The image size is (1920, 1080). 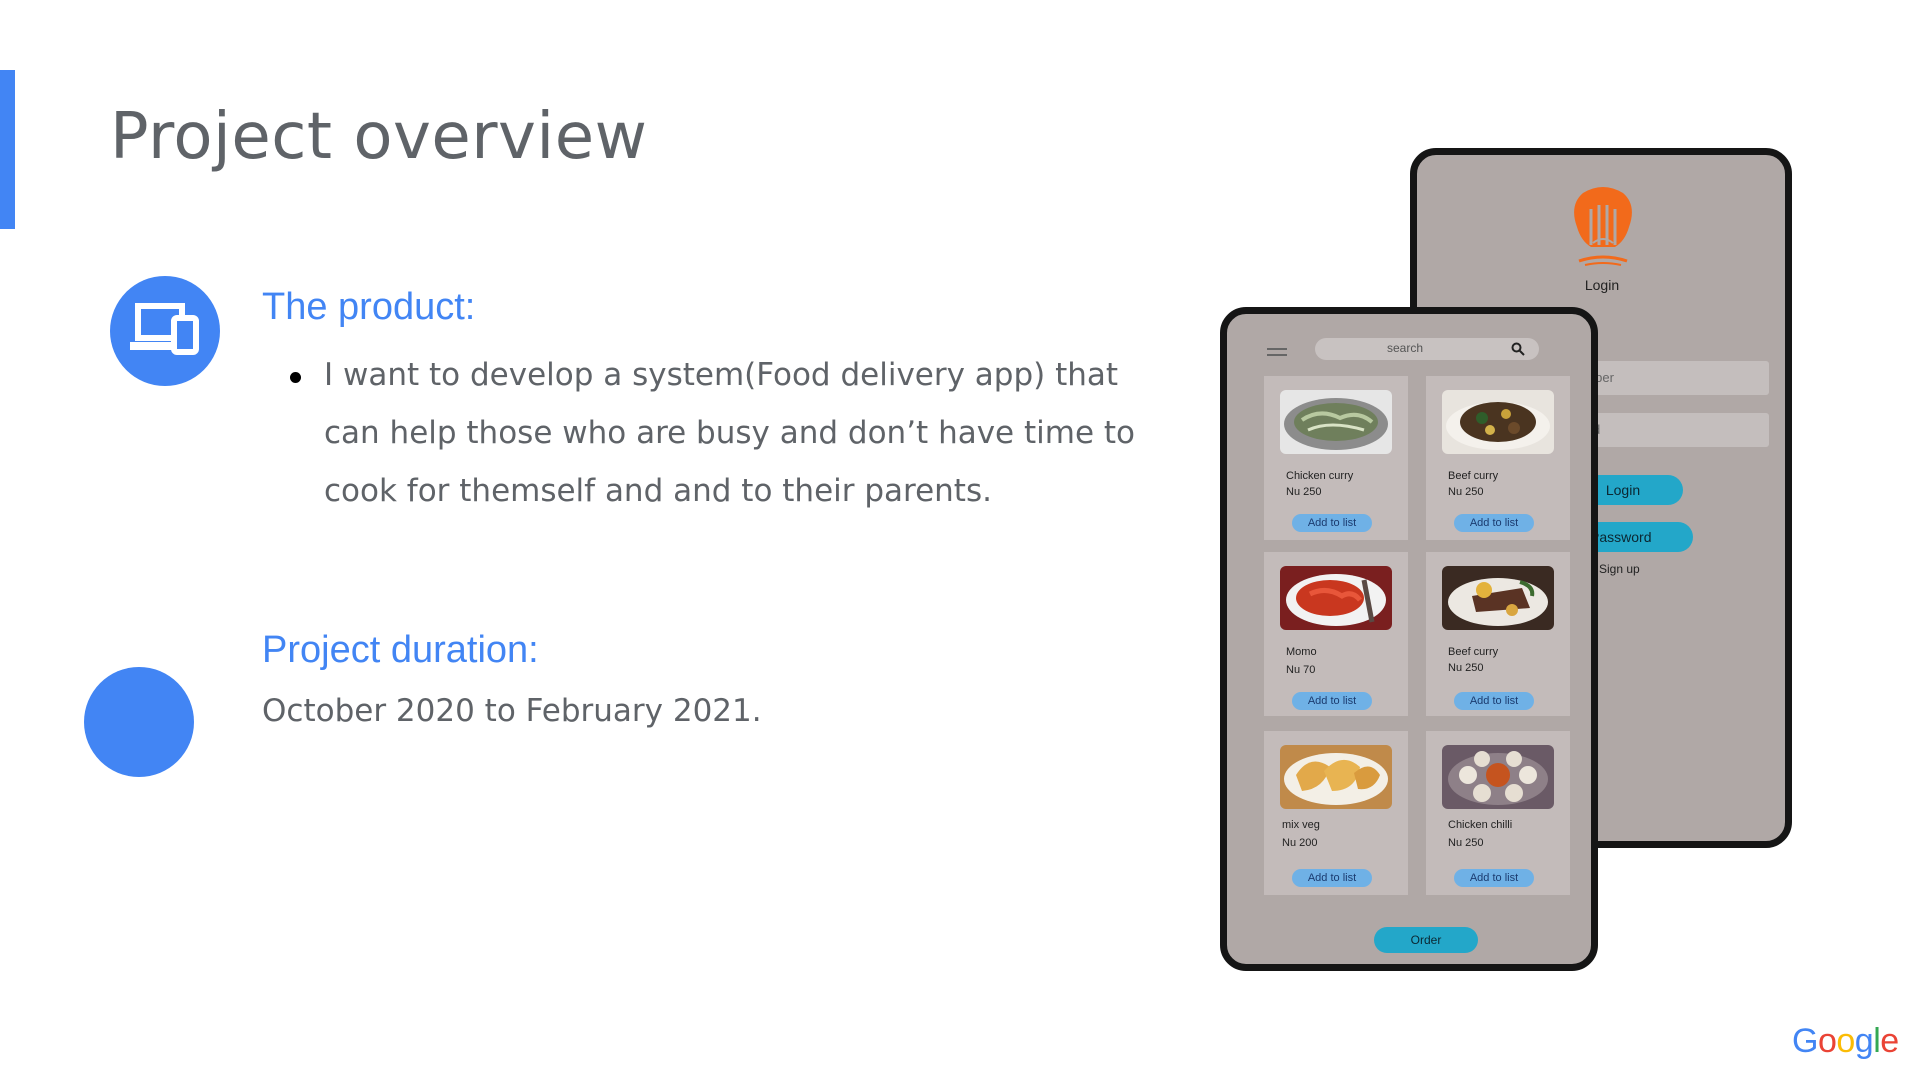 I want to click on search-icon, so click(x=1518, y=349).